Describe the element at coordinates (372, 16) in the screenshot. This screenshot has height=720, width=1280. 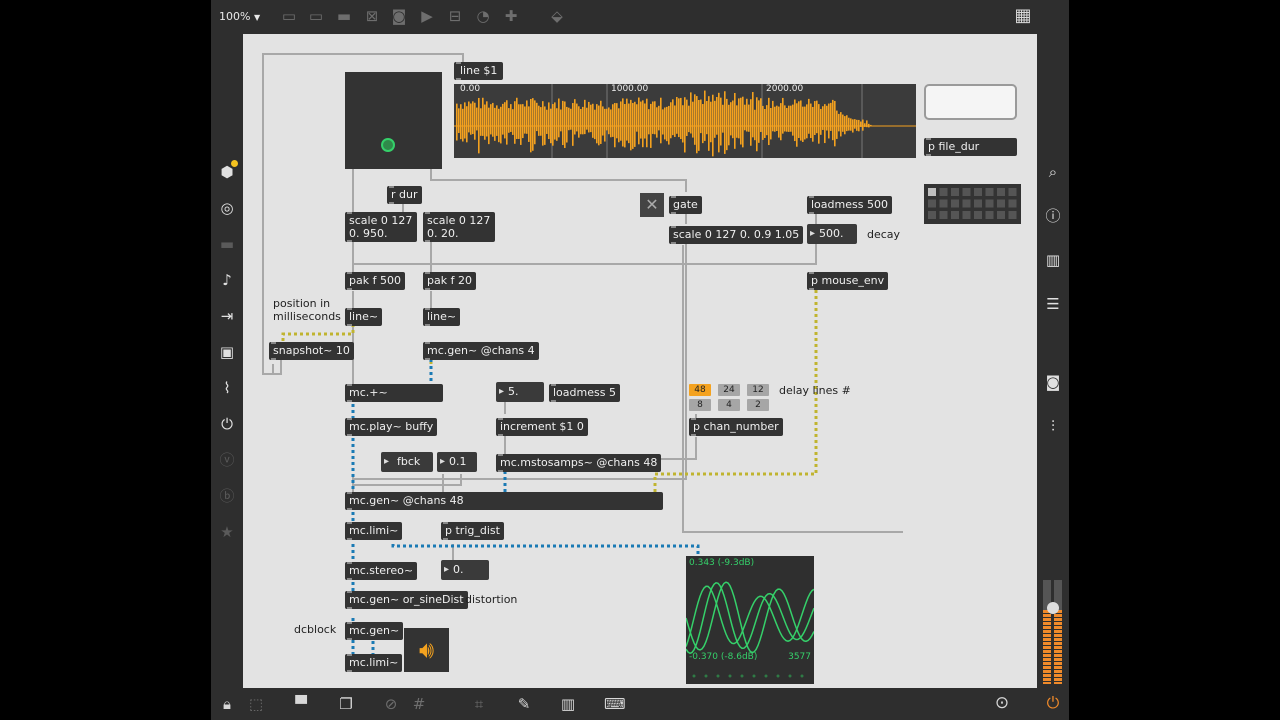
I see `toggle-x-icon: ⊠` at that location.